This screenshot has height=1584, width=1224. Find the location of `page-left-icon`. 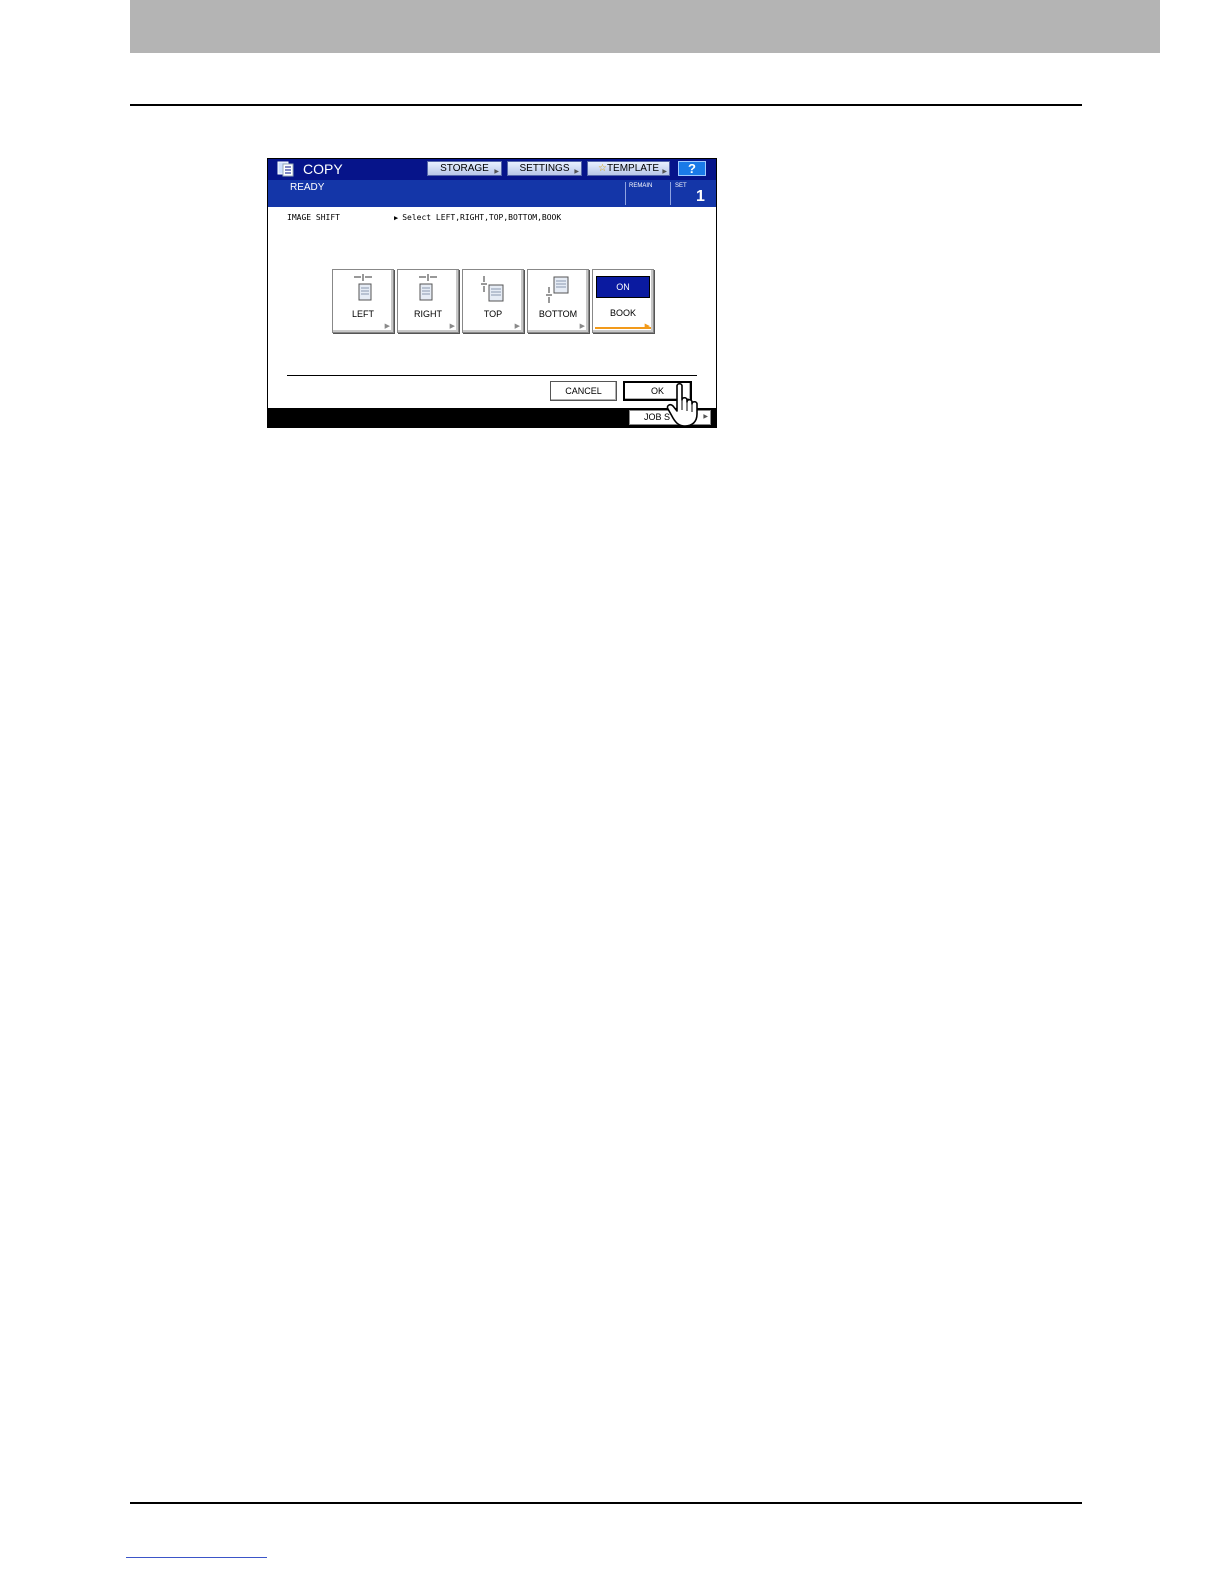

page-left-icon is located at coordinates (363, 287).